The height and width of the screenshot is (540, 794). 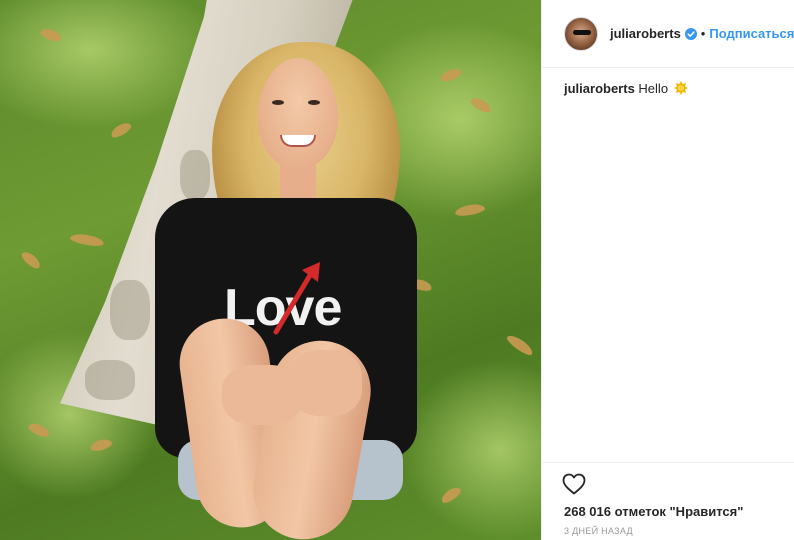 I want to click on likes-count: 268 016 отметок "Нравится", so click(x=653, y=511).